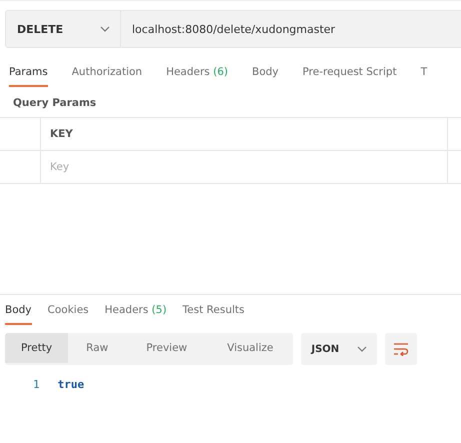  What do you see at coordinates (20, 167) in the screenshot?
I see `empty-cell` at bounding box center [20, 167].